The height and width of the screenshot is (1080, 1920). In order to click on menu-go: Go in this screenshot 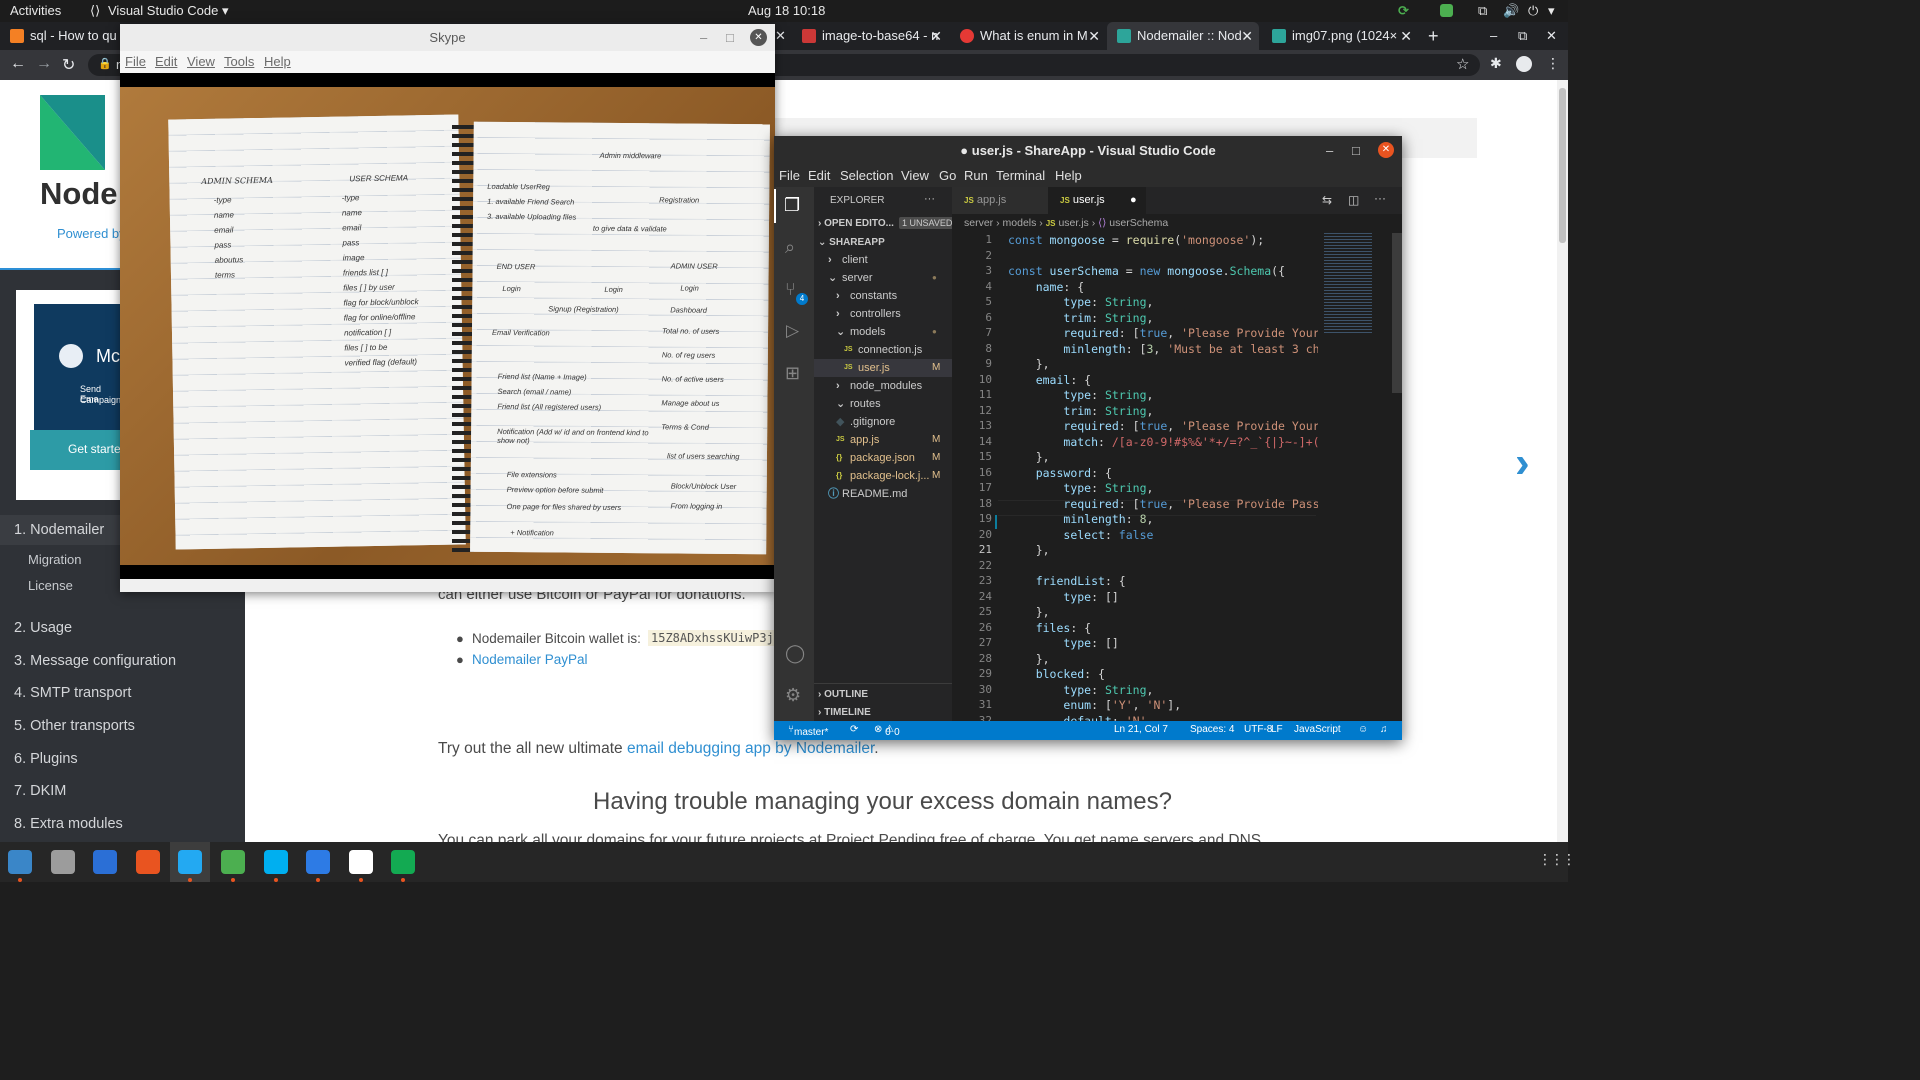, I will do `click(947, 175)`.